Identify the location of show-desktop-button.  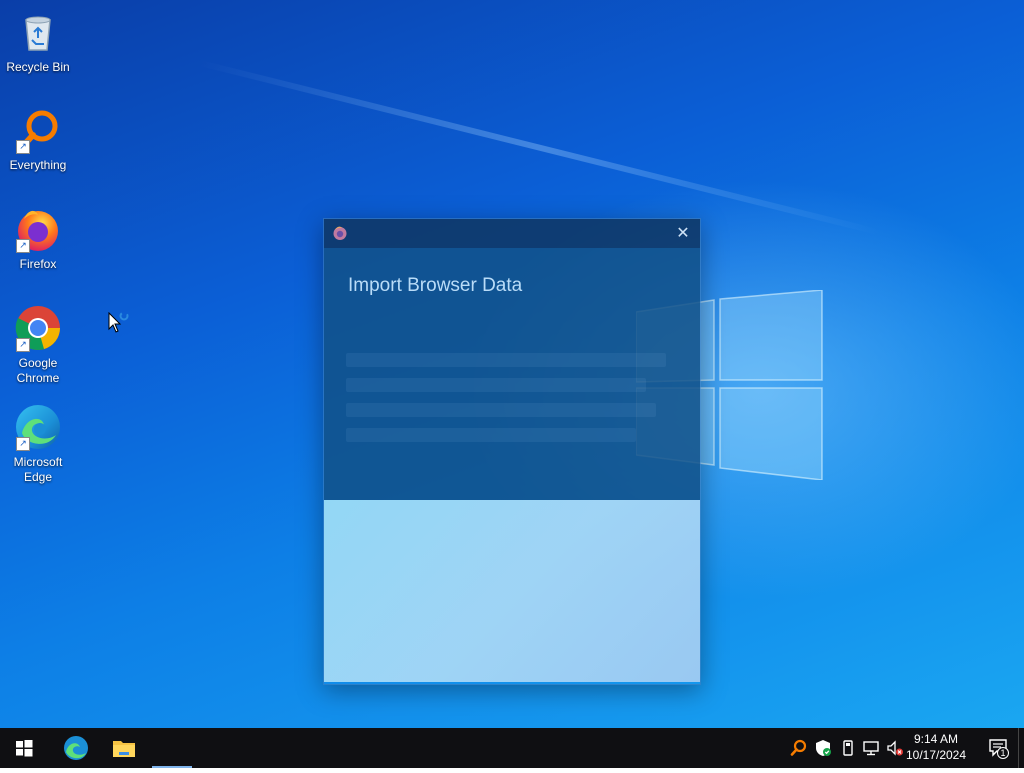
(1021, 748).